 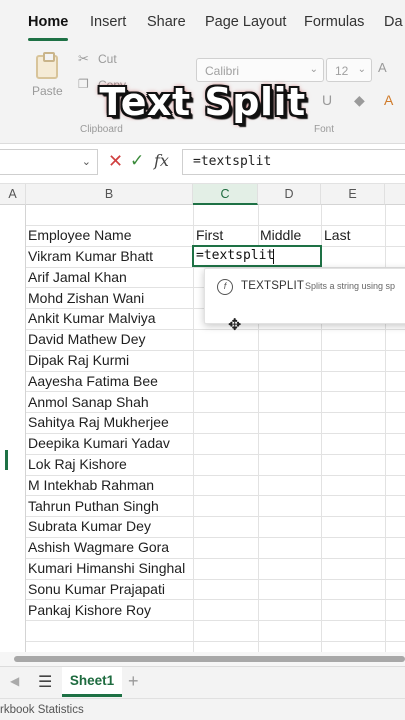 What do you see at coordinates (393, 22) in the screenshot?
I see `tab-data: Da` at bounding box center [393, 22].